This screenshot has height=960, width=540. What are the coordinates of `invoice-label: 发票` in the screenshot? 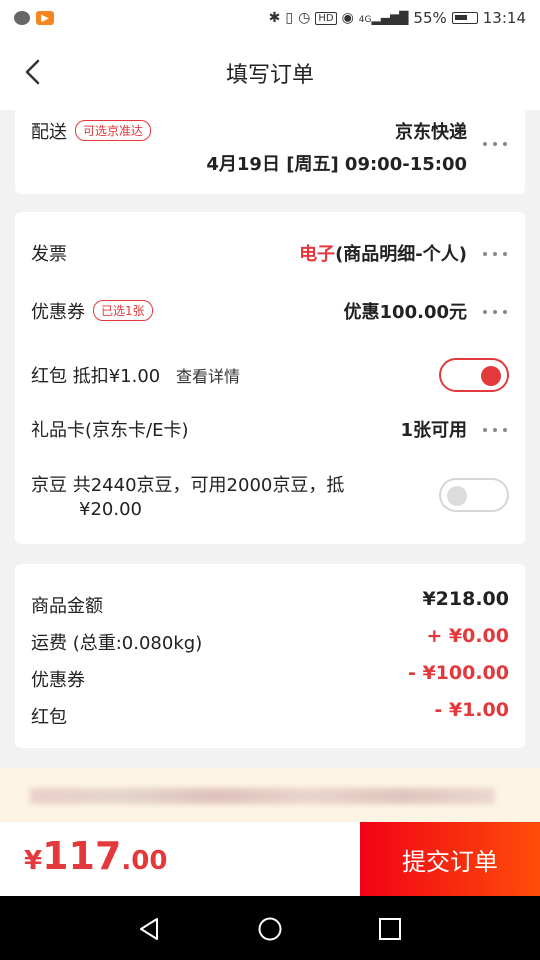 It's located at (49, 254).